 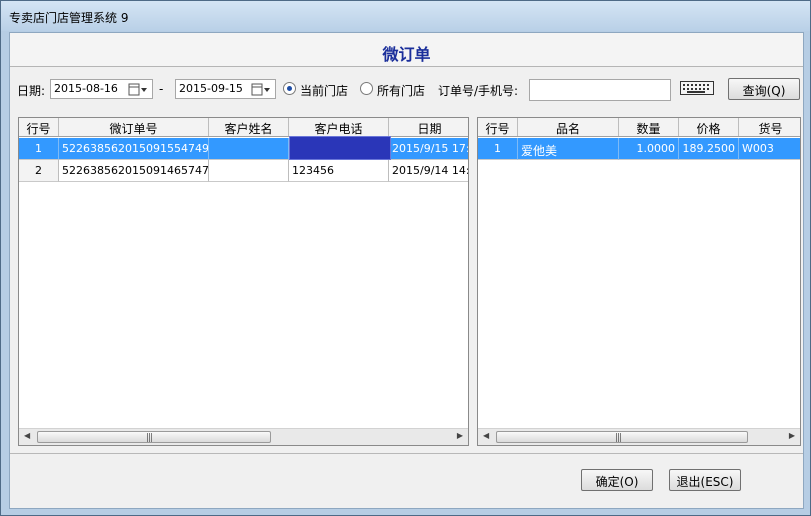 I want to click on orders-grid-header: 行号 微订单号 客户姓名 客户电话 日期, so click(x=243, y=127).